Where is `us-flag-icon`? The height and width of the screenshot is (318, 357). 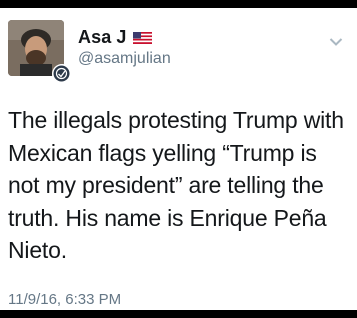
us-flag-icon is located at coordinates (142, 37).